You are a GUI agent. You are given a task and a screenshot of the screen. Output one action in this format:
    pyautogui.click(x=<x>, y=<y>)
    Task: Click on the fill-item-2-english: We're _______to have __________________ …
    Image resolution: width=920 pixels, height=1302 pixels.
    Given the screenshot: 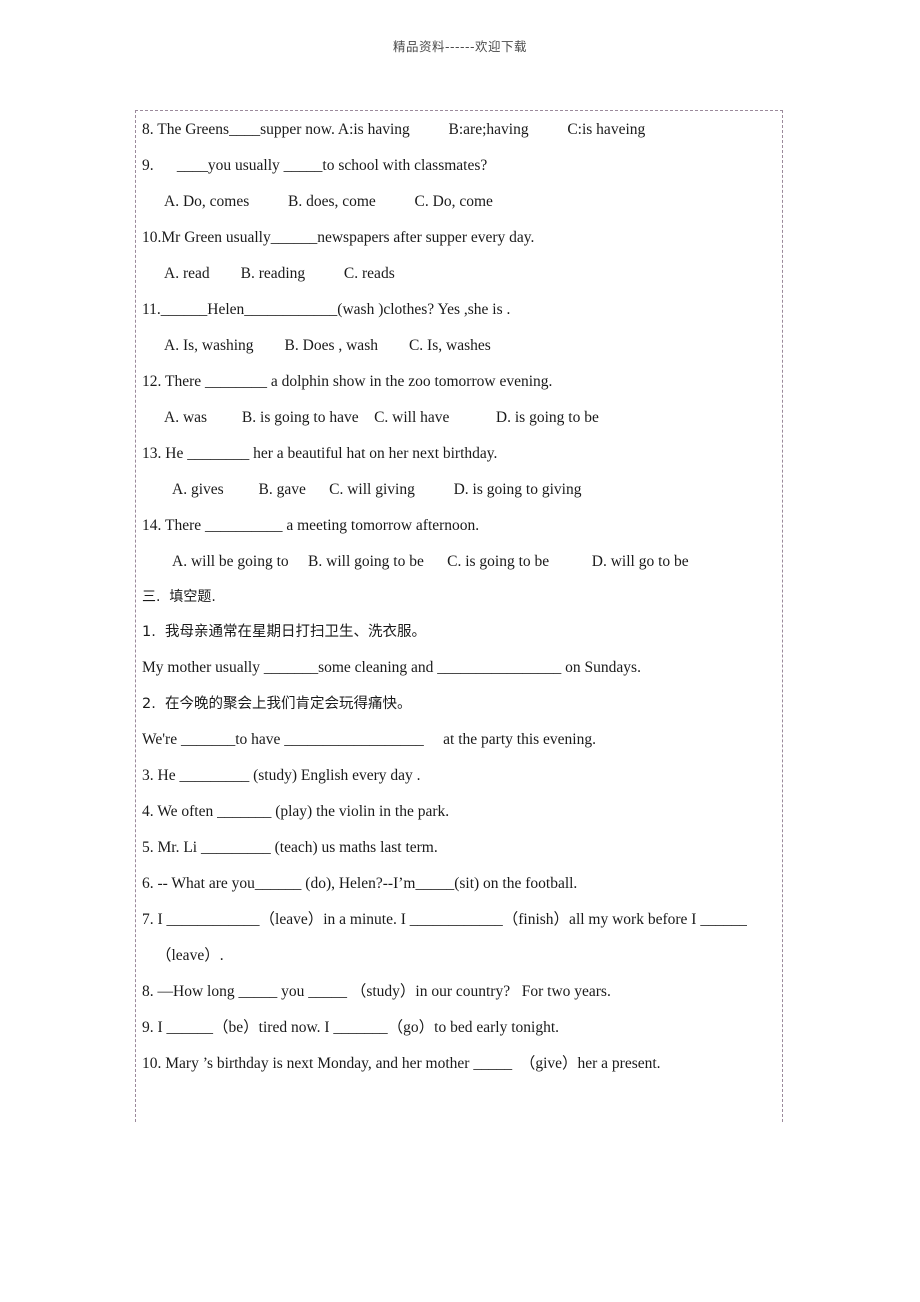 What is the action you would take?
    pyautogui.click(x=369, y=739)
    